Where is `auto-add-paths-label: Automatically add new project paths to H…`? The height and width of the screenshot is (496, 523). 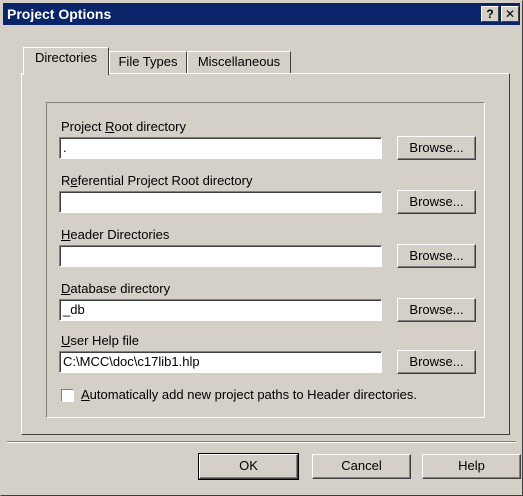 auto-add-paths-label: Automatically add new project paths to H… is located at coordinates (249, 394).